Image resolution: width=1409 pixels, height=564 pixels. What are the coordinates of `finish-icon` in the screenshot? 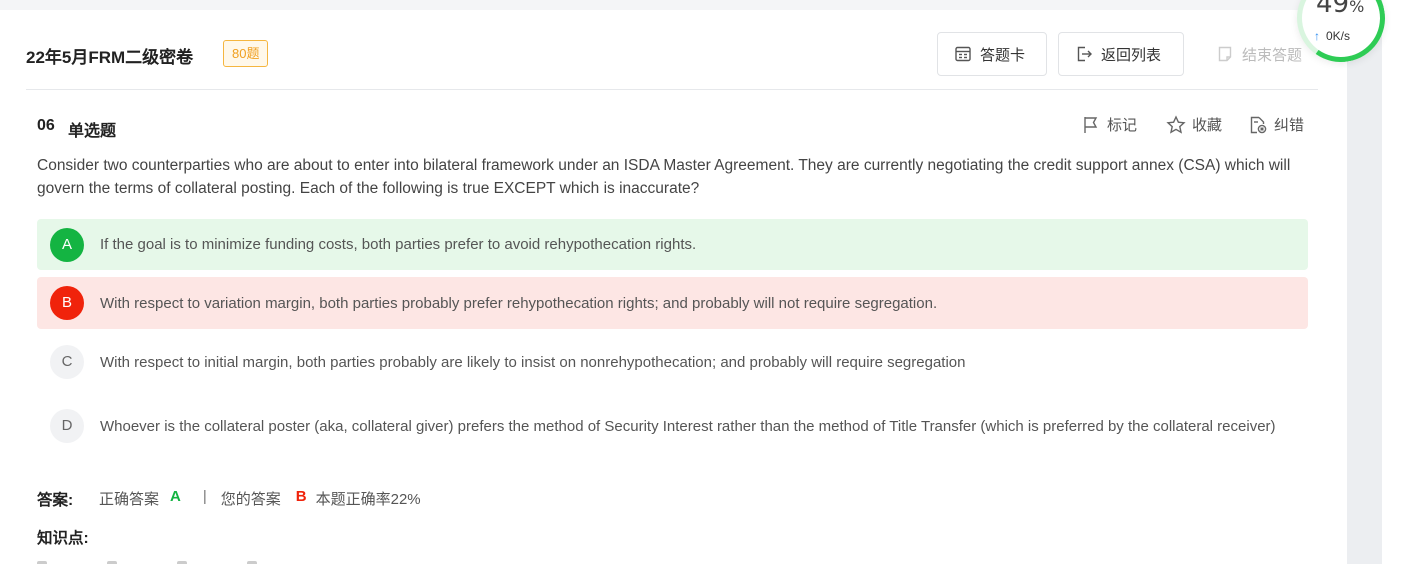 It's located at (1225, 54).